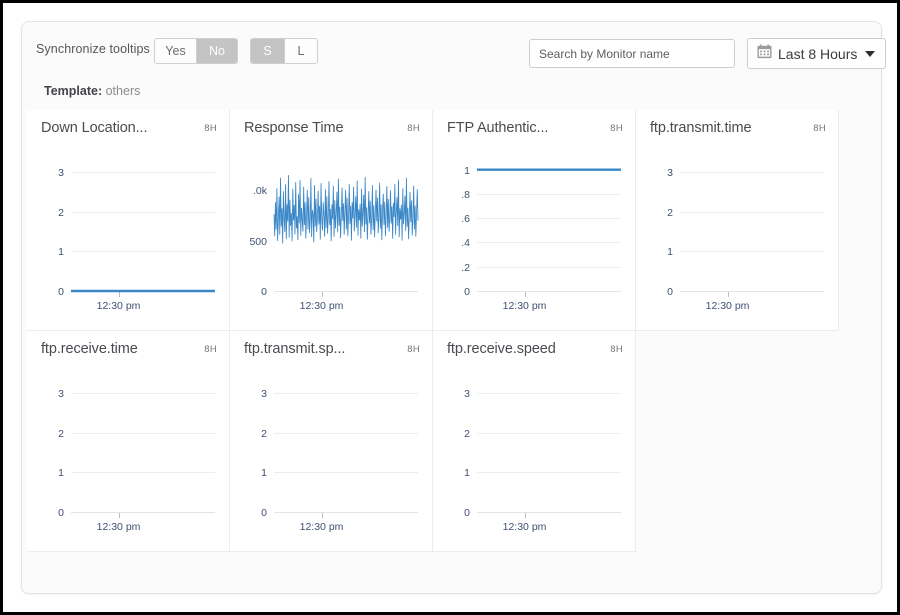  I want to click on y-axis-tick-label: .4, so click(465, 243).